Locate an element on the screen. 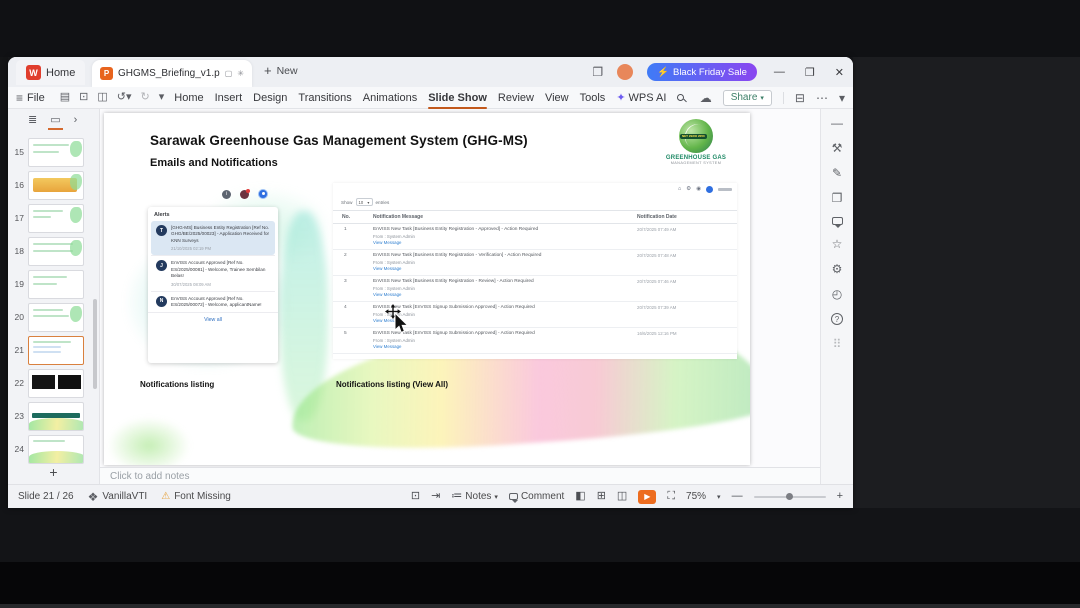 The height and width of the screenshot is (608, 1080). fullscreen-icon: ⛶ is located at coordinates (671, 496).